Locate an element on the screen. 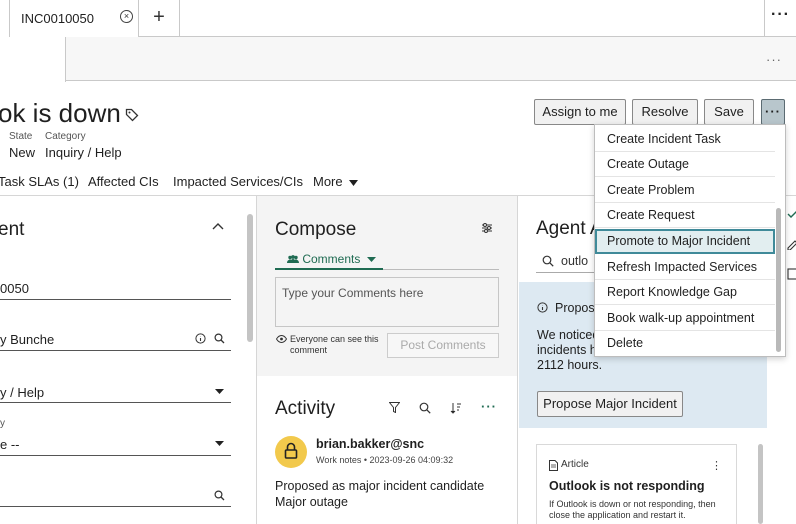  caller-search-icon is located at coordinates (219, 338).